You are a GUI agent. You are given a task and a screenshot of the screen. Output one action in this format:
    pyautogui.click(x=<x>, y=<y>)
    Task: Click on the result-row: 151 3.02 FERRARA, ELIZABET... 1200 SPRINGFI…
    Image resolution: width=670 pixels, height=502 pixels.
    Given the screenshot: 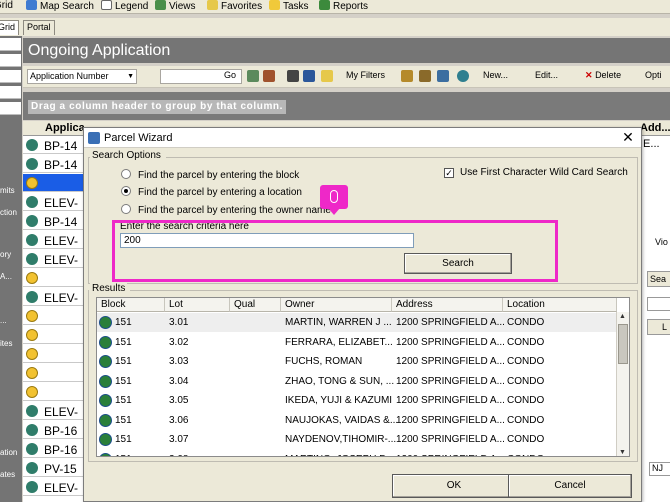 What is the action you would take?
    pyautogui.click(x=357, y=342)
    